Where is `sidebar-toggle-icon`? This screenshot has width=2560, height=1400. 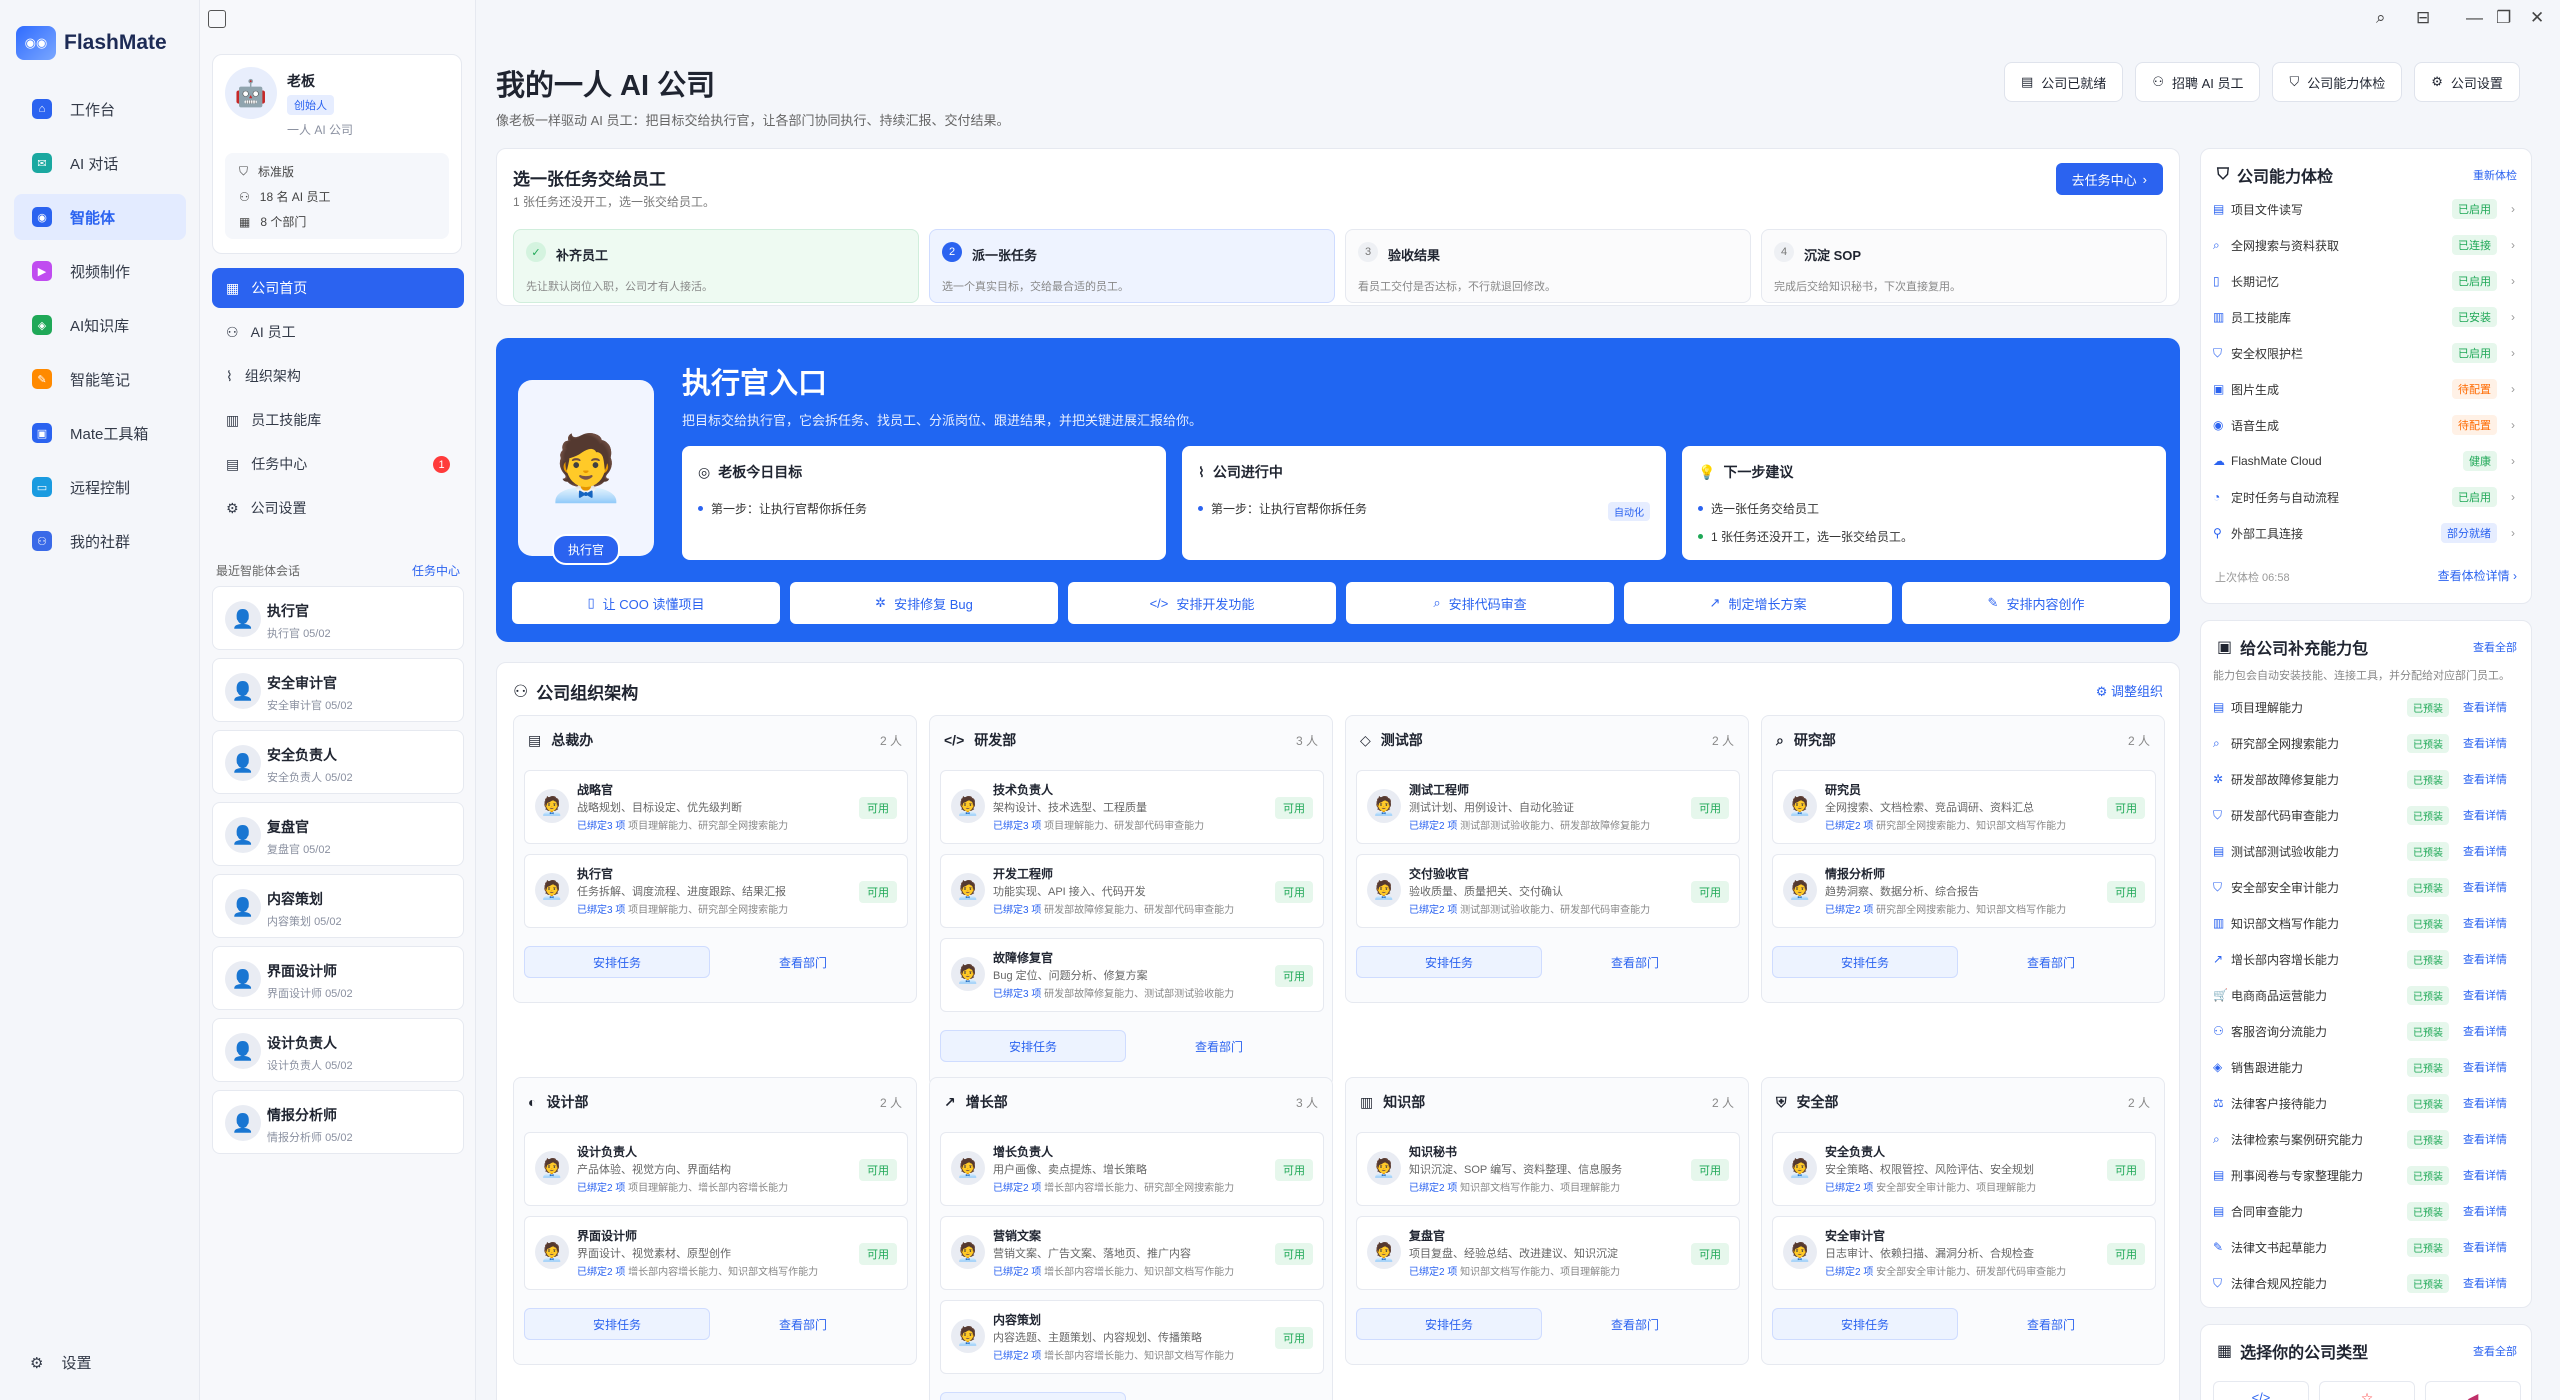
sidebar-toggle-icon is located at coordinates (217, 19).